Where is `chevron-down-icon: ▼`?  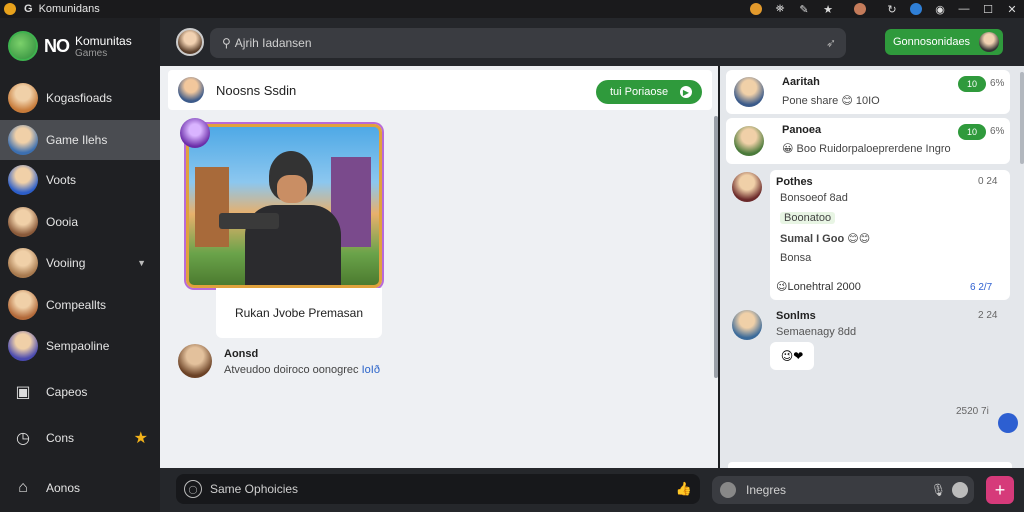 chevron-down-icon: ▼ is located at coordinates (141, 263).